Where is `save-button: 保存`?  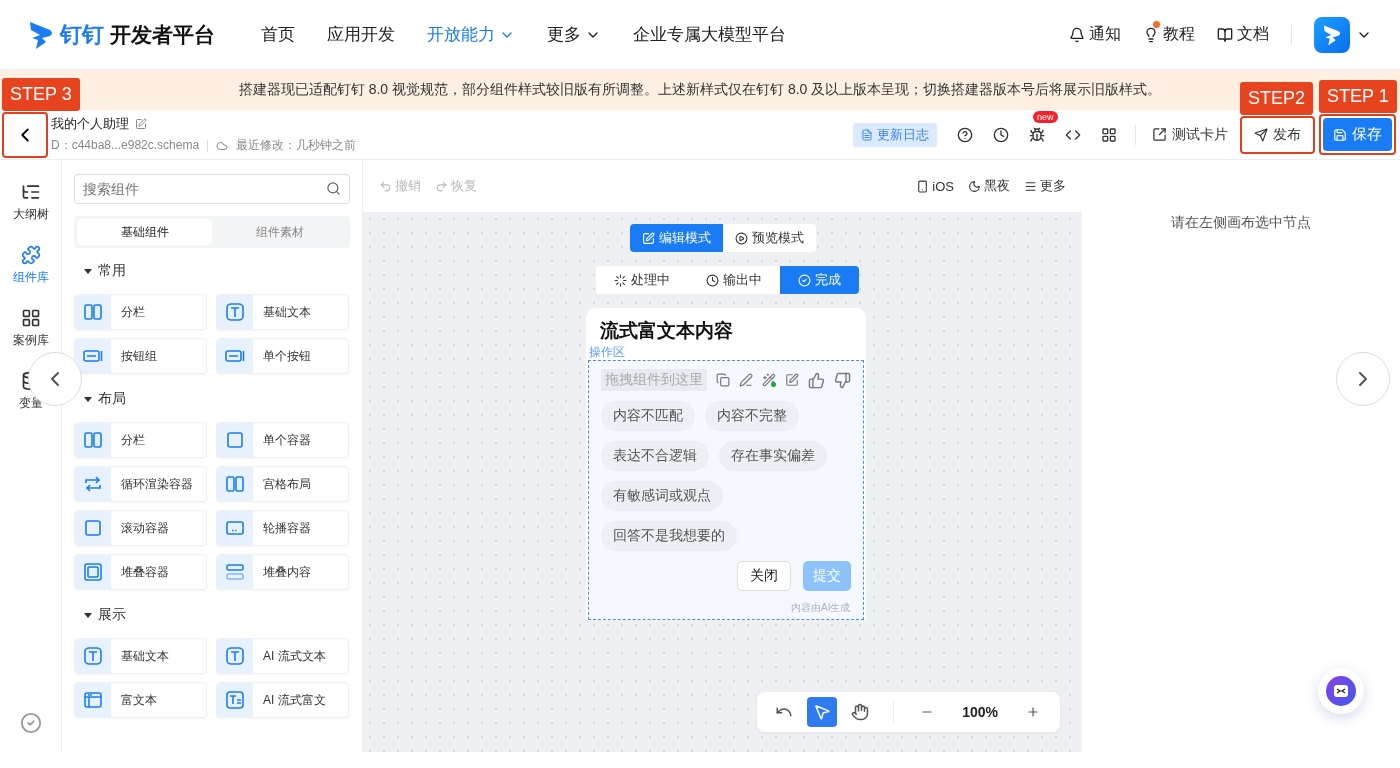 save-button: 保存 is located at coordinates (1357, 134).